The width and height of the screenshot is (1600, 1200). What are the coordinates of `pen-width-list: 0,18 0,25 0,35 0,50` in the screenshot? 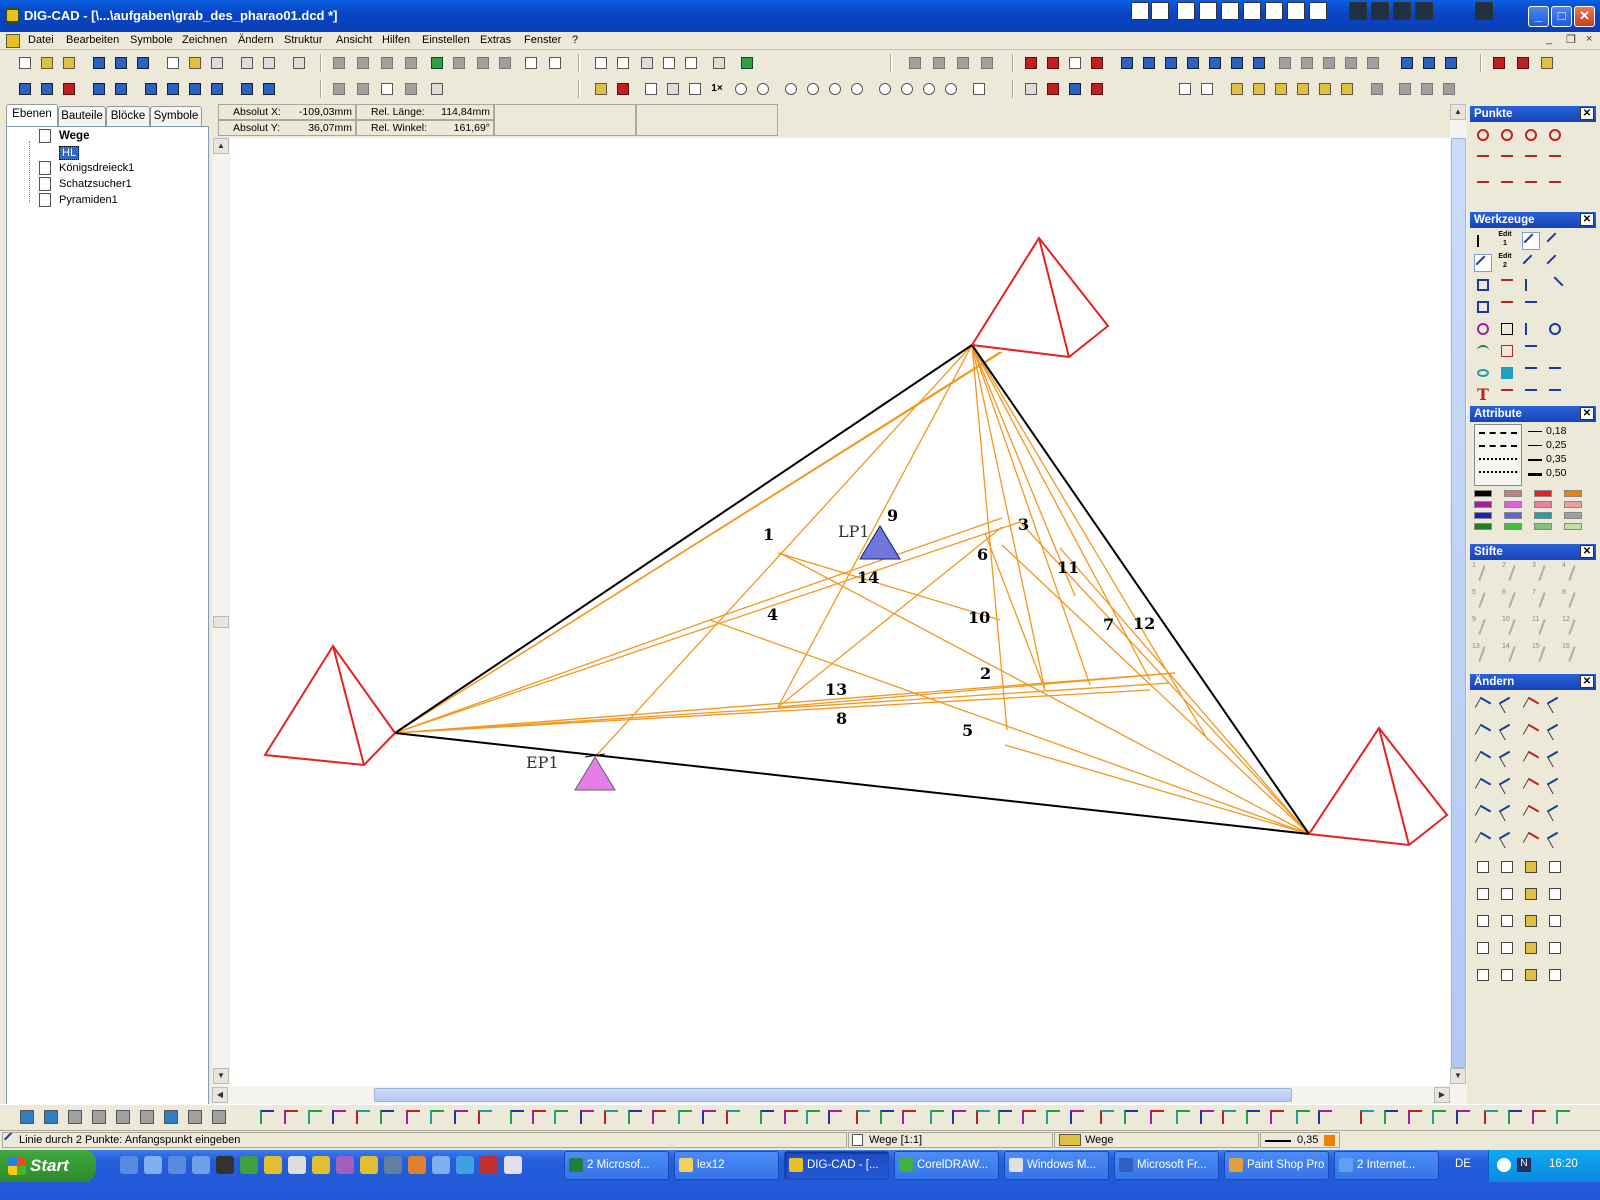 It's located at (1559, 455).